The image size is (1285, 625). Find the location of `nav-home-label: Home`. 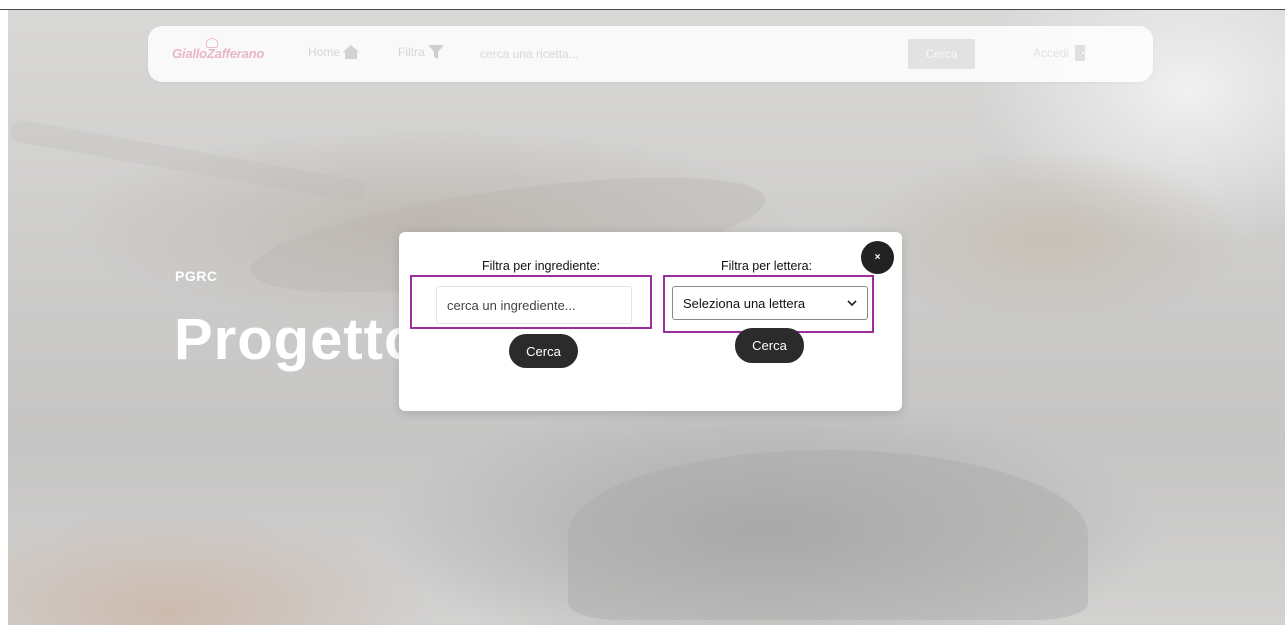

nav-home-label: Home is located at coordinates (324, 52).